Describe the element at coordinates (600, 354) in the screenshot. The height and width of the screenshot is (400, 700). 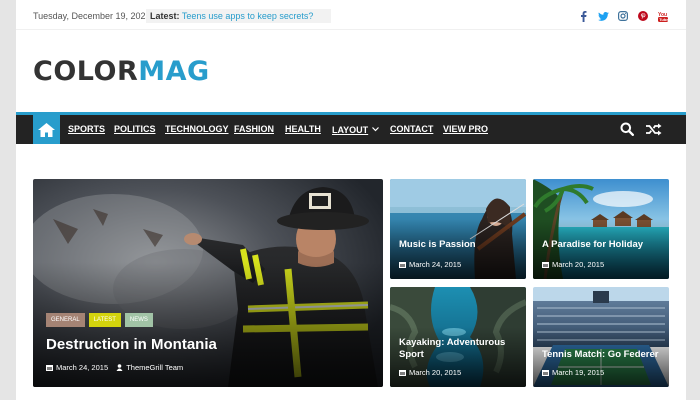
I see `grid-post-4-title: Tennis Match: Go Federer` at that location.